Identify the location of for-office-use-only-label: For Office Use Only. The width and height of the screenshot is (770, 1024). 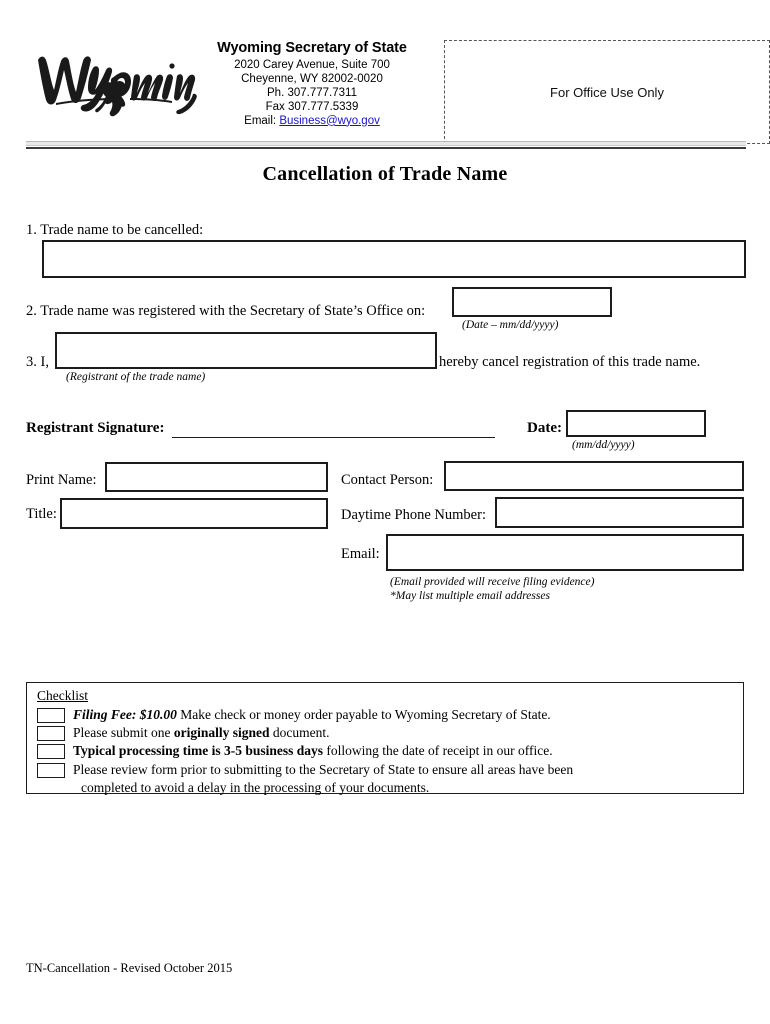
(607, 92).